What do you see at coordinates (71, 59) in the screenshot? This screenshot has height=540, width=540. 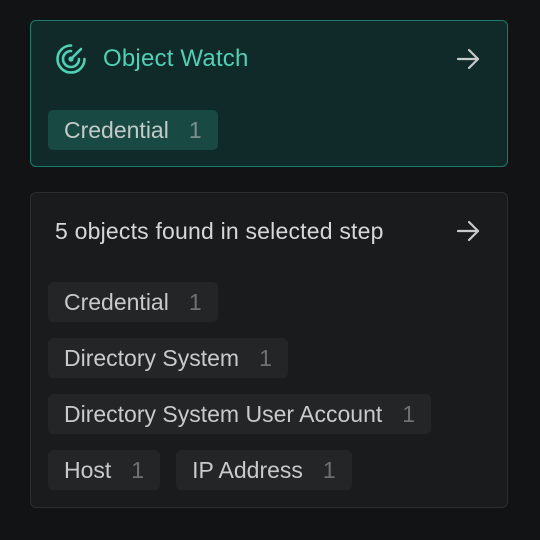 I see `radar-icon` at bounding box center [71, 59].